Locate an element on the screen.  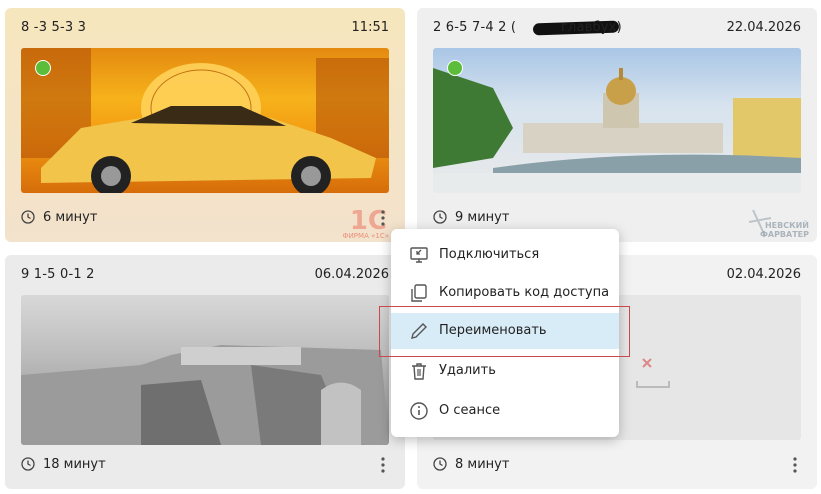
card-footer: 9 минут is located at coordinates (619, 218).